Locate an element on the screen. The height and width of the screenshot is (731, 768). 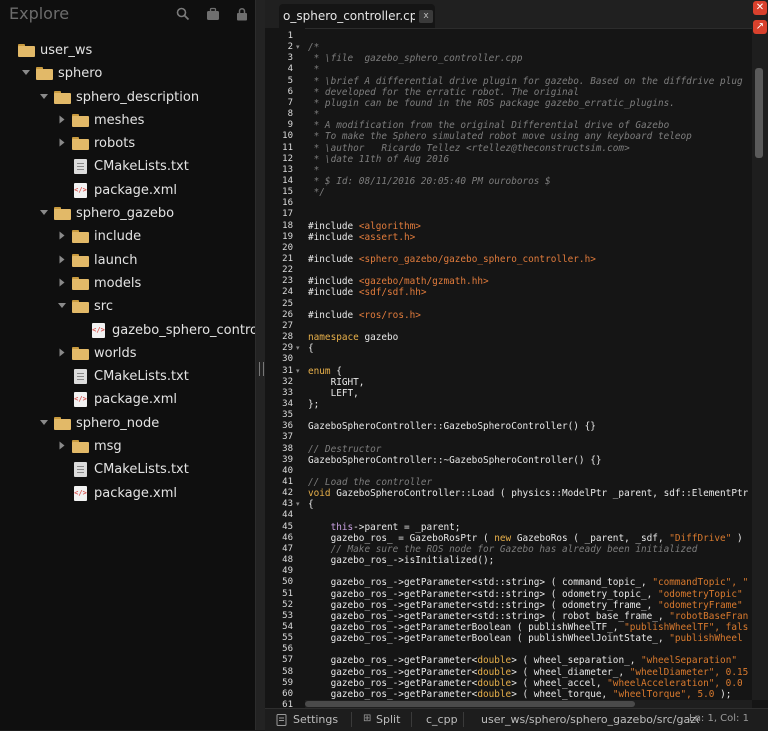
code-token: > ( wheel_separation_, is located at coordinates (576, 661).